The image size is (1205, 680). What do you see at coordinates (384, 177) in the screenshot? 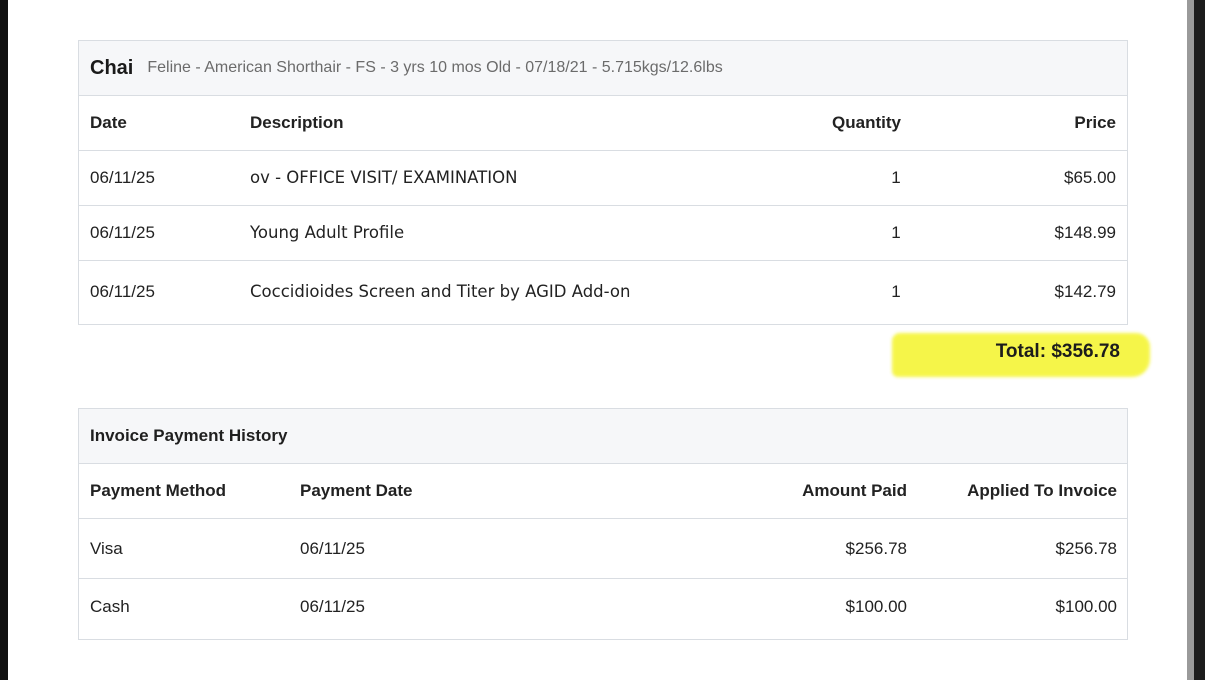
I see `row-description: ov - OFFICE VISIT/ EXAMINATION` at bounding box center [384, 177].